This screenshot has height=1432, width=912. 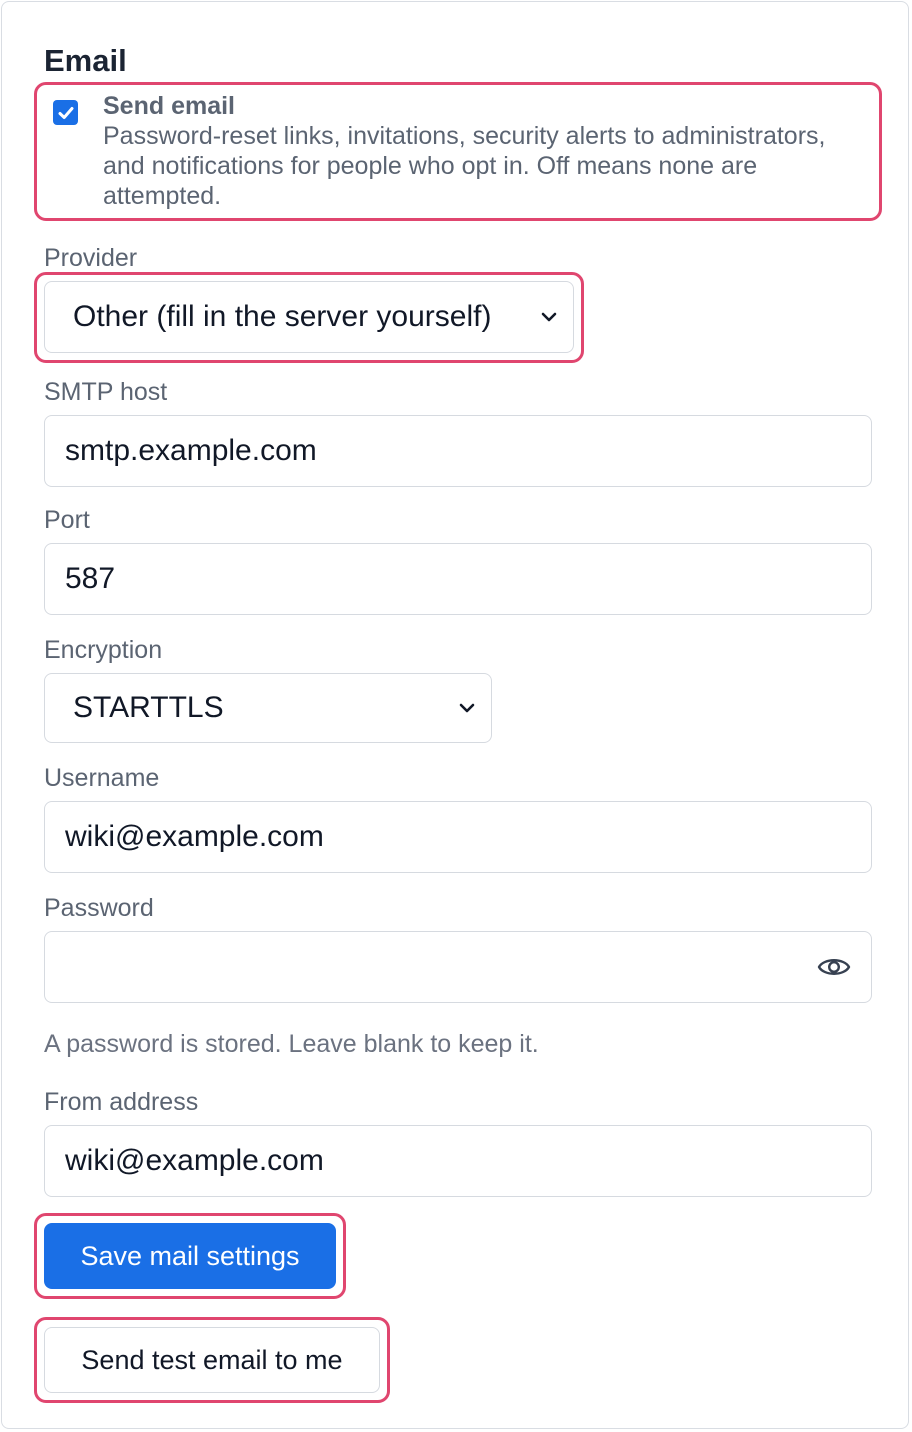 What do you see at coordinates (191, 450) in the screenshot?
I see `smtp-host-value: smtp.example.com` at bounding box center [191, 450].